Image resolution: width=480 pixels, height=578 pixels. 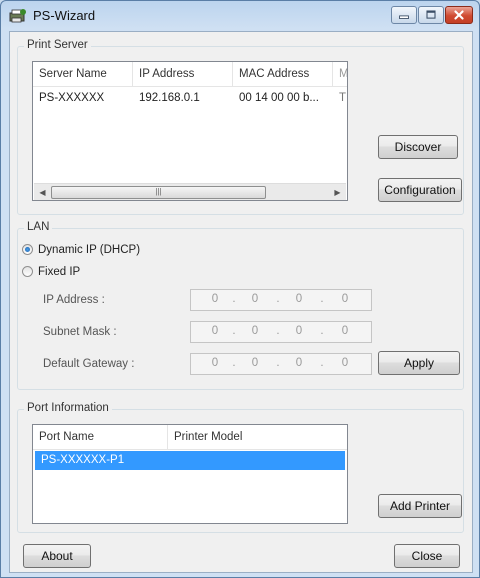 I want to click on ip-address-field: 0 . 0 . 0 . 0, so click(x=281, y=300).